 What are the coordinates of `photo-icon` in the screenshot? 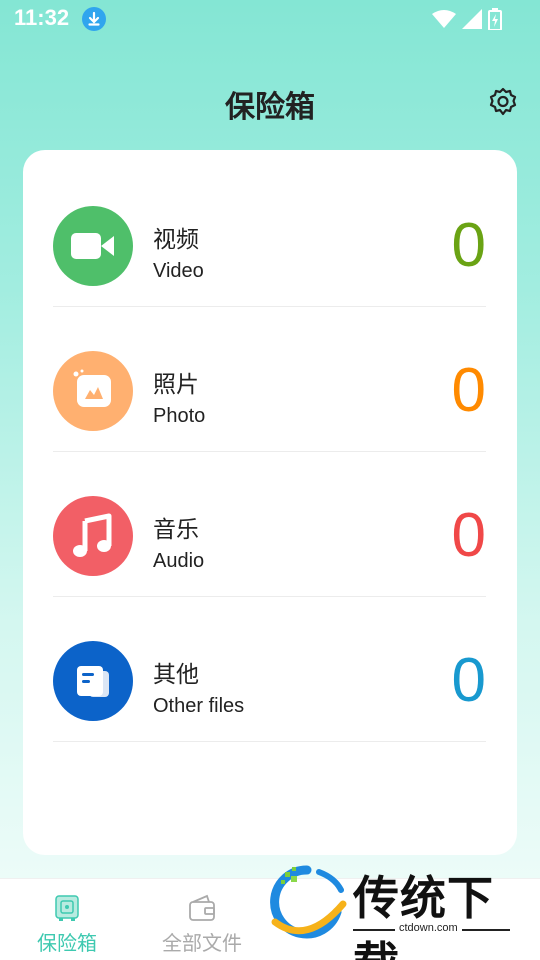 It's located at (93, 391).